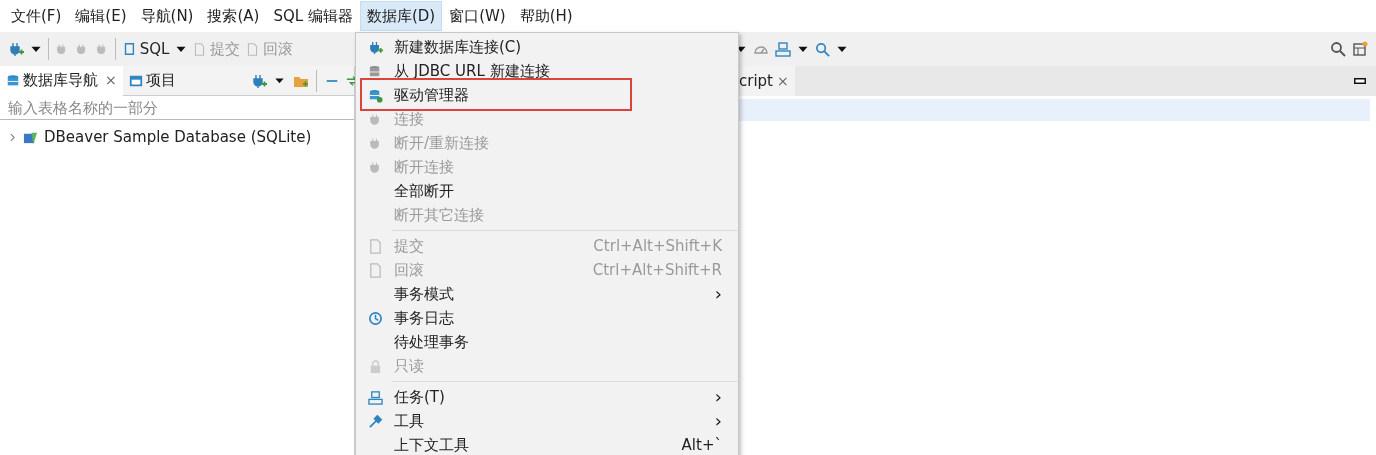 Image resolution: width=1376 pixels, height=455 pixels. What do you see at coordinates (167, 16) in the screenshot?
I see `menu-item: 导航(N)` at bounding box center [167, 16].